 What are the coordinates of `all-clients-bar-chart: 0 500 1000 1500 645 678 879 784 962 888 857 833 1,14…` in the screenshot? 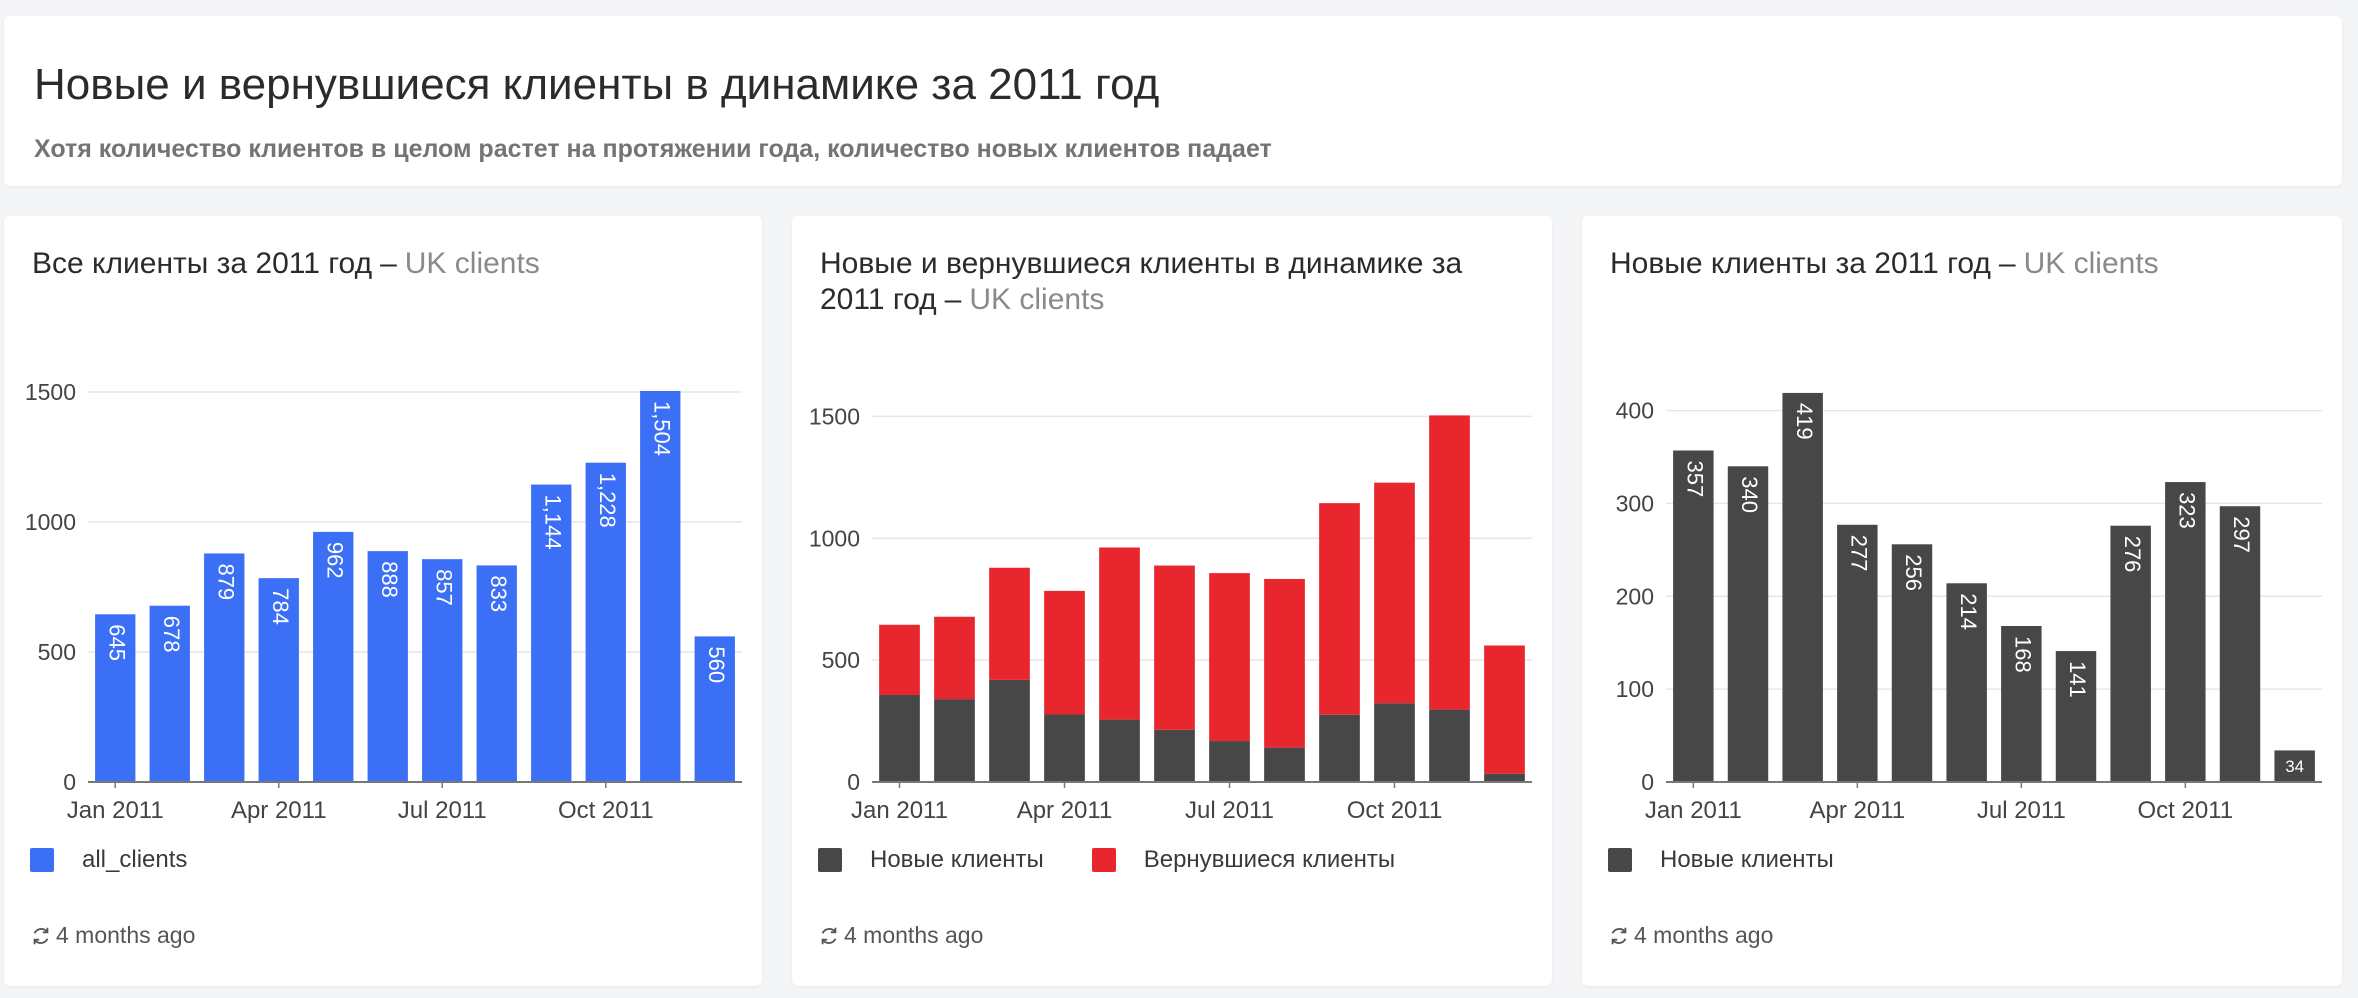 It's located at (383, 601).